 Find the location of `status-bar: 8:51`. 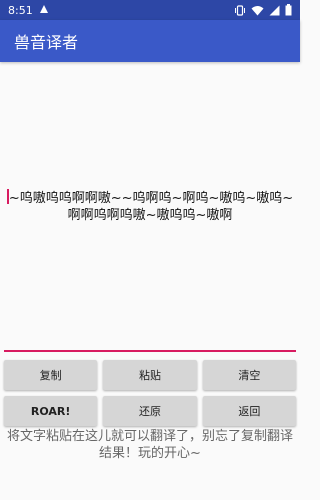

status-bar: 8:51 is located at coordinates (150, 10).